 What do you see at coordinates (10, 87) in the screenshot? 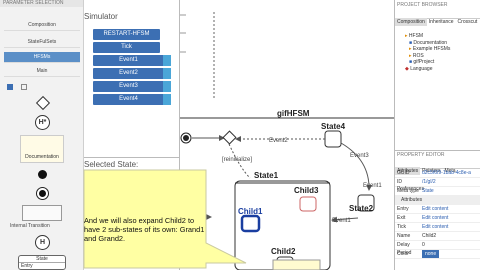
I see `grid-view-icon` at bounding box center [10, 87].